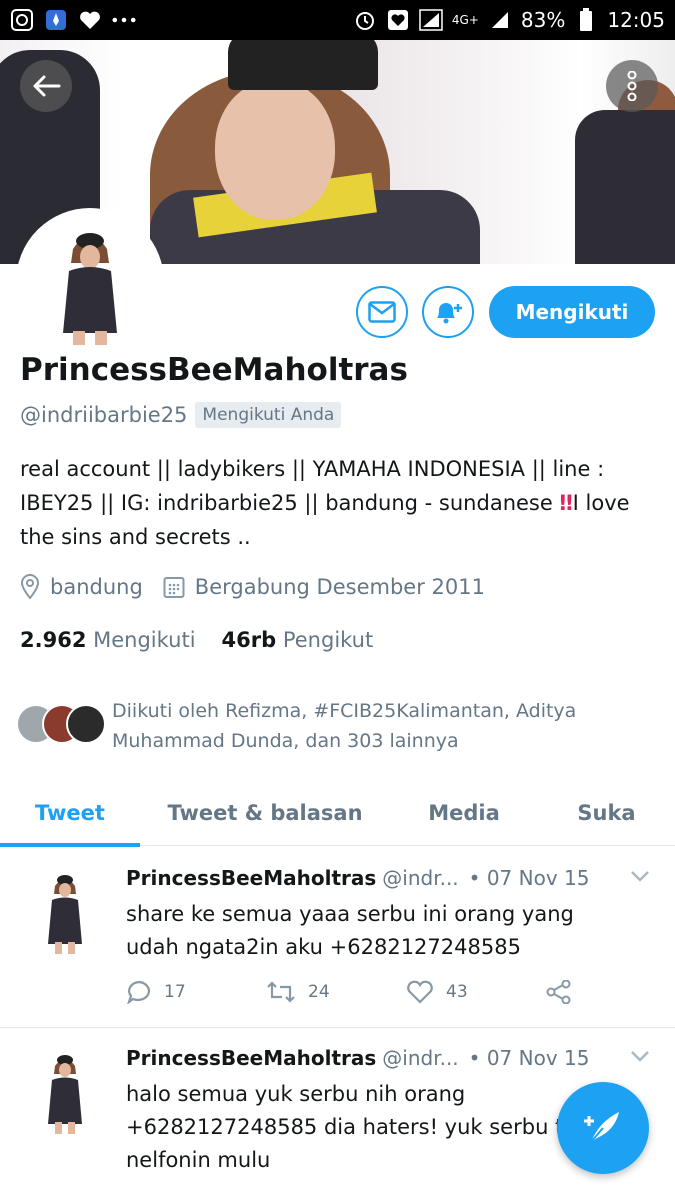 The image size is (675, 1200). I want to click on share-icon, so click(558, 992).